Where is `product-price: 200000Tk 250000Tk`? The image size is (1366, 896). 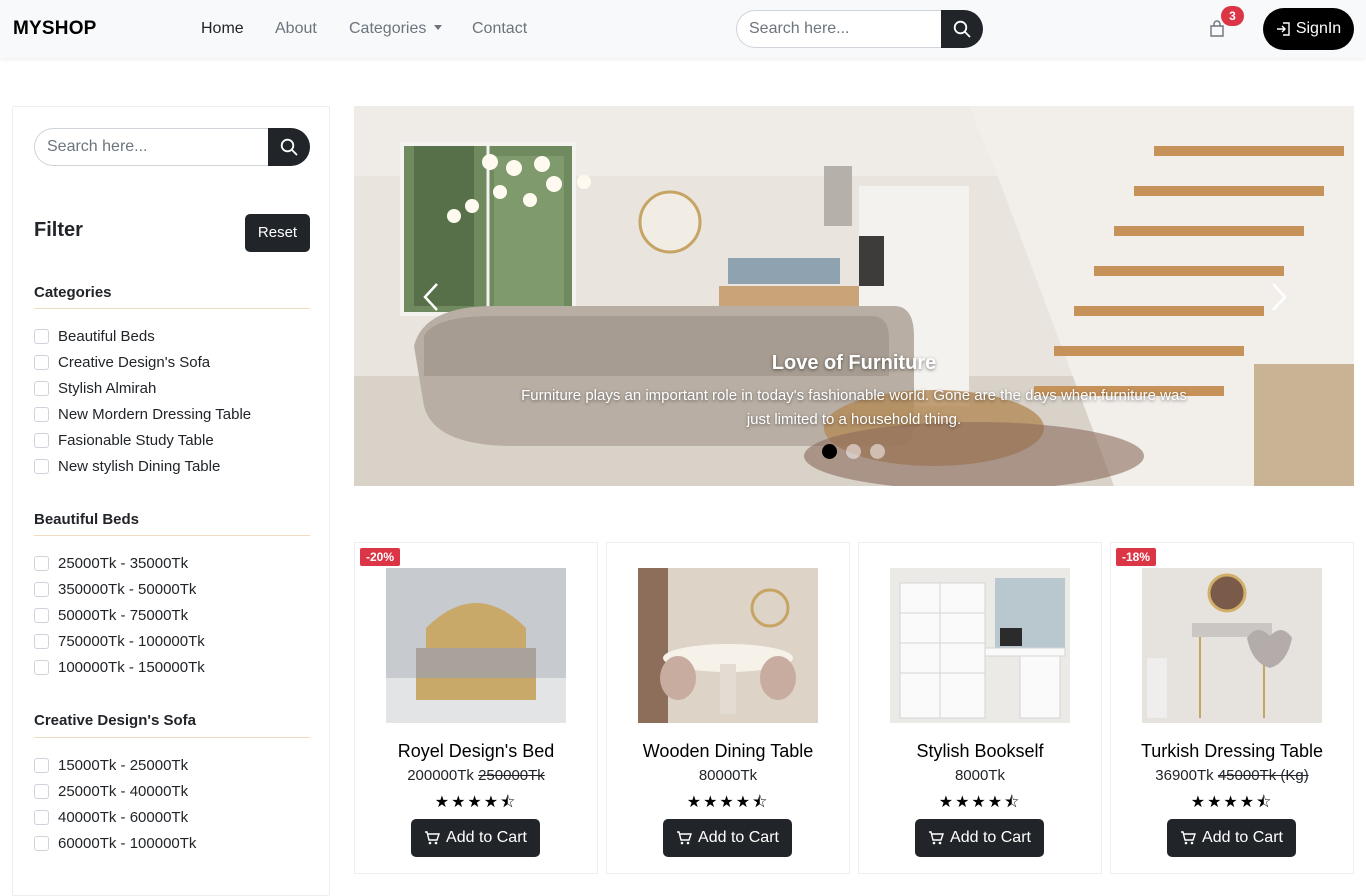
product-price: 200000Tk 250000Tk is located at coordinates (476, 775).